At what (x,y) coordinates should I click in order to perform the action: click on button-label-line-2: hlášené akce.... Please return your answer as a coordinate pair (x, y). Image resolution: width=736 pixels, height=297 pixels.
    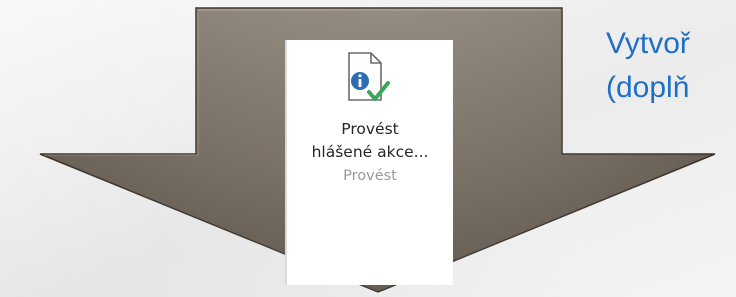
    Looking at the image, I should click on (370, 152).